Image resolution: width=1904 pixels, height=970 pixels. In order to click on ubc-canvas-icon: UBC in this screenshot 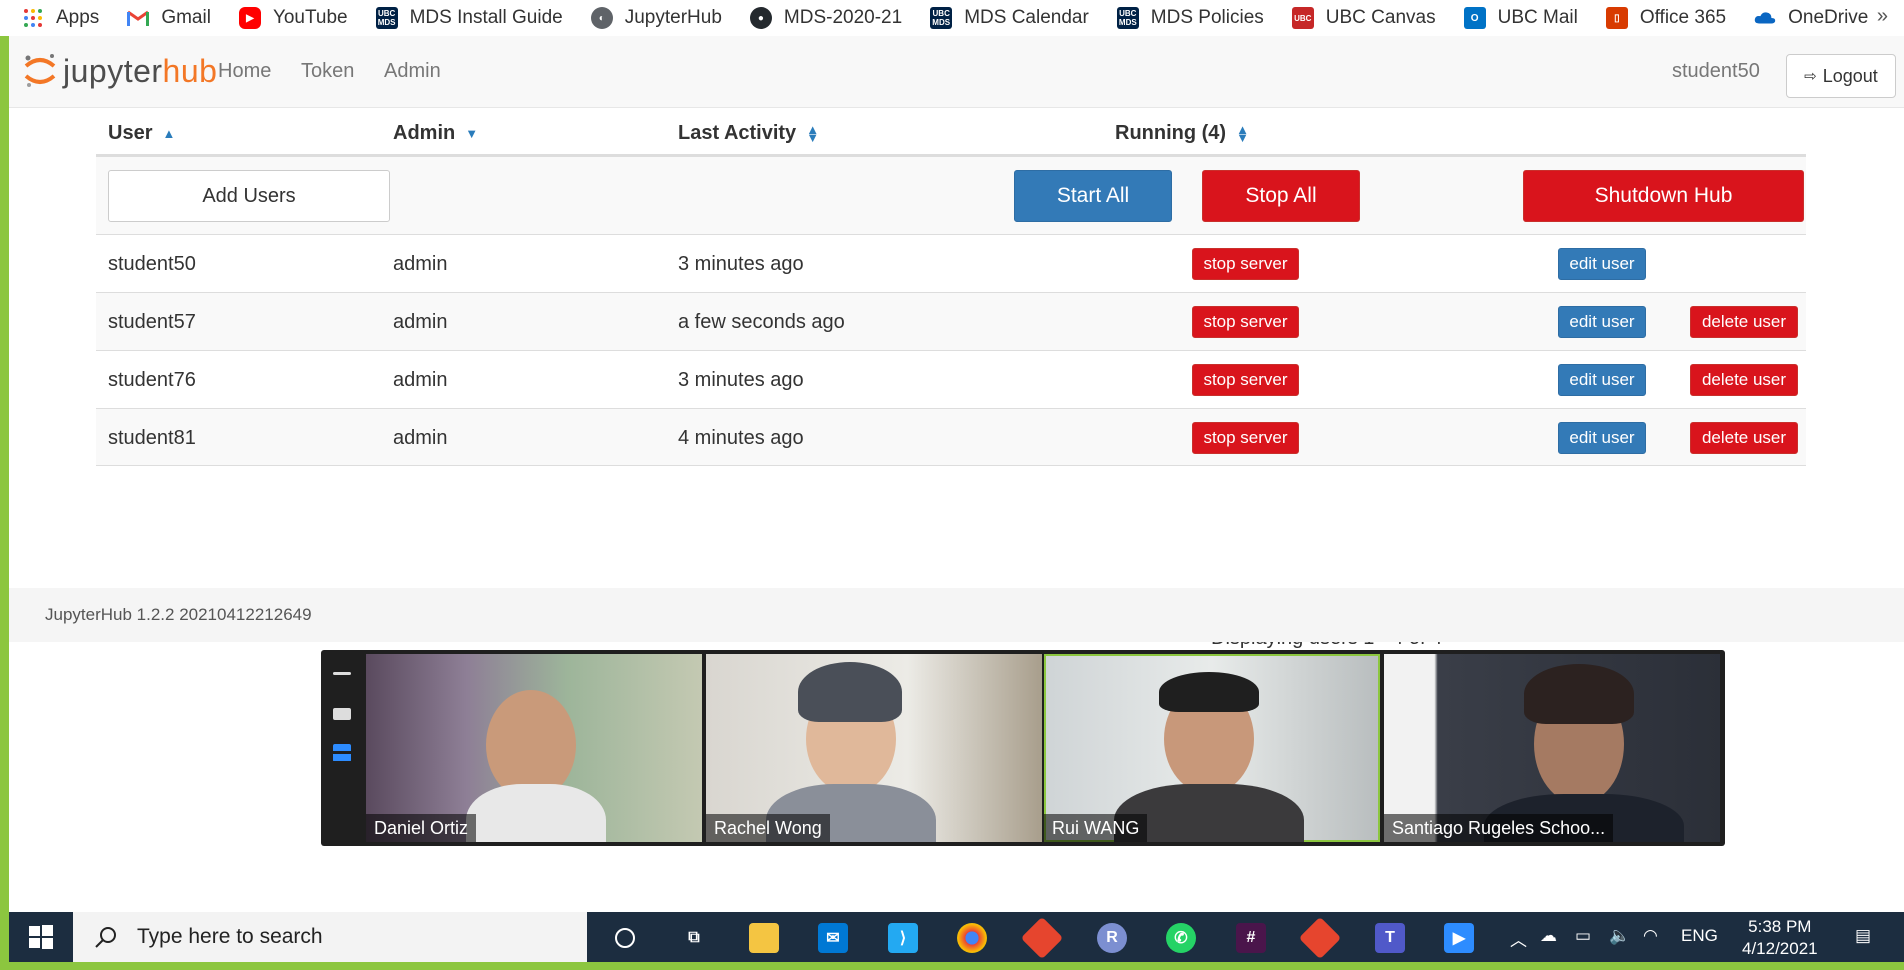, I will do `click(1302, 18)`.